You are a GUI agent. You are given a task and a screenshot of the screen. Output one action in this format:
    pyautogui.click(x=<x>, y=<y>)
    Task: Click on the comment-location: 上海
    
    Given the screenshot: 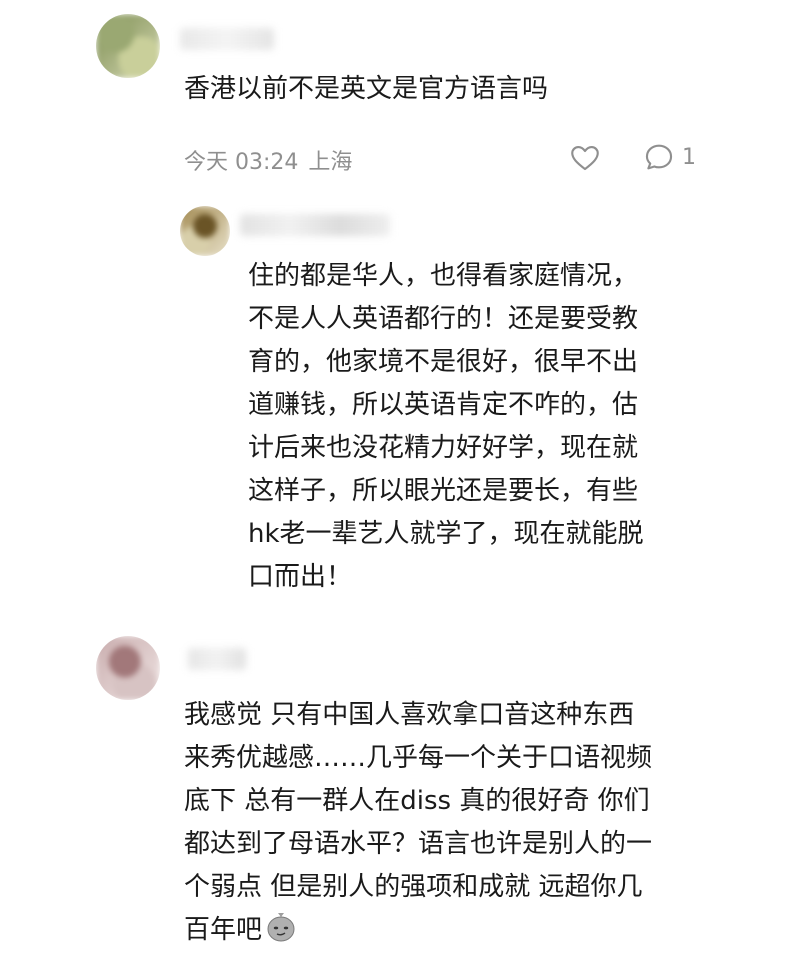 What is the action you would take?
    pyautogui.click(x=330, y=162)
    